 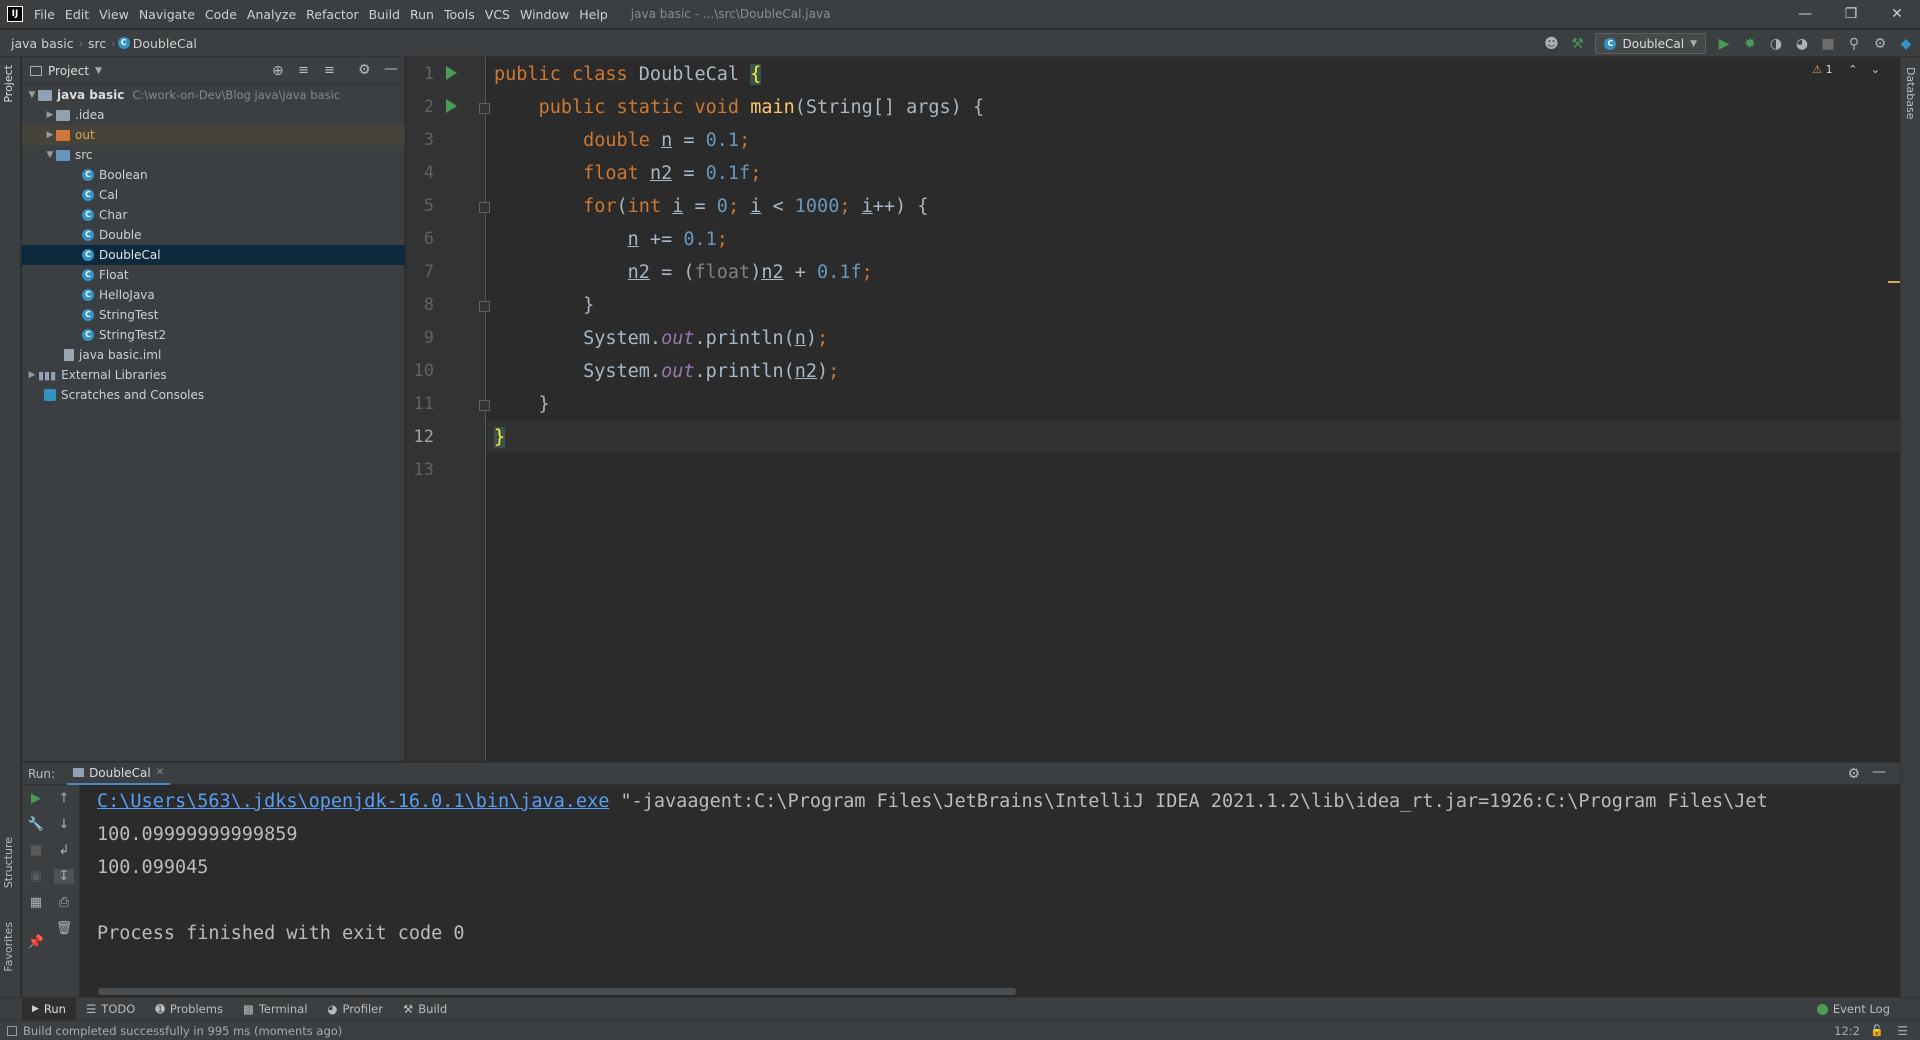 What do you see at coordinates (8, 84) in the screenshot?
I see `project-tool-tab: Project` at bounding box center [8, 84].